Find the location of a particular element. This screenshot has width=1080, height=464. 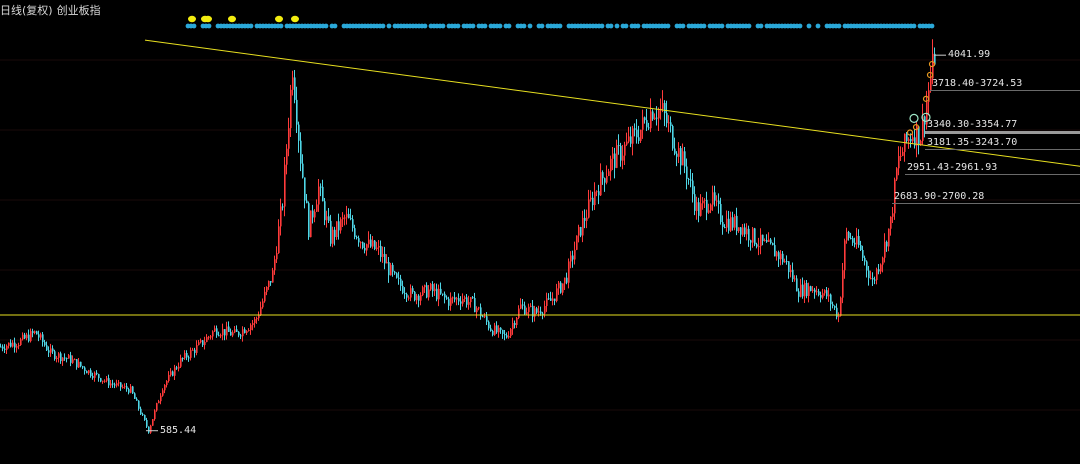

price-level-label: 3340.30-3354.77 is located at coordinates (972, 124).